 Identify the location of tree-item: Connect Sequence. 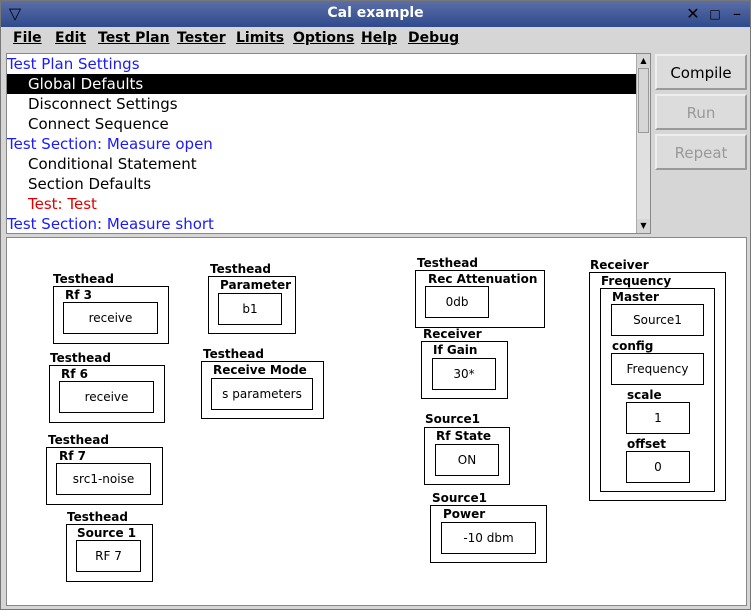
(88, 124).